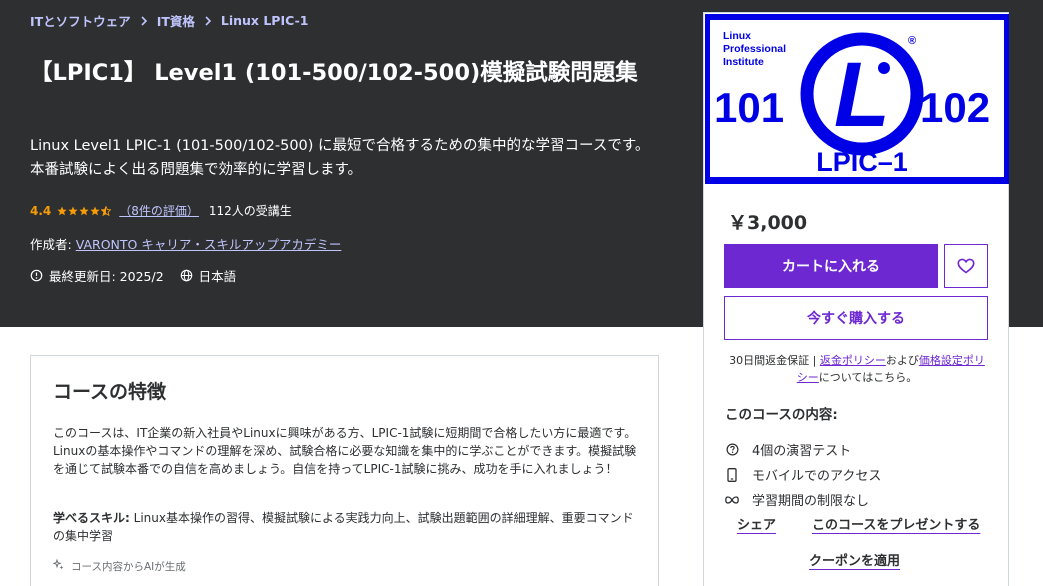 This screenshot has height=586, width=1043. I want to click on star-rating, so click(84, 210).